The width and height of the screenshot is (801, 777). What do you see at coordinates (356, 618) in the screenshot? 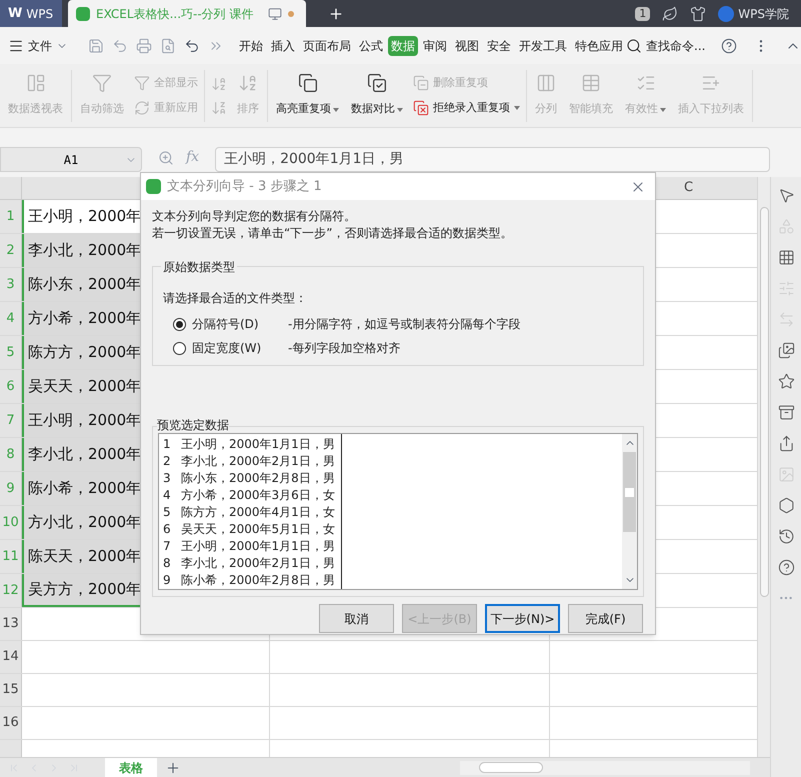
I see `dialog-button: 取消` at bounding box center [356, 618].